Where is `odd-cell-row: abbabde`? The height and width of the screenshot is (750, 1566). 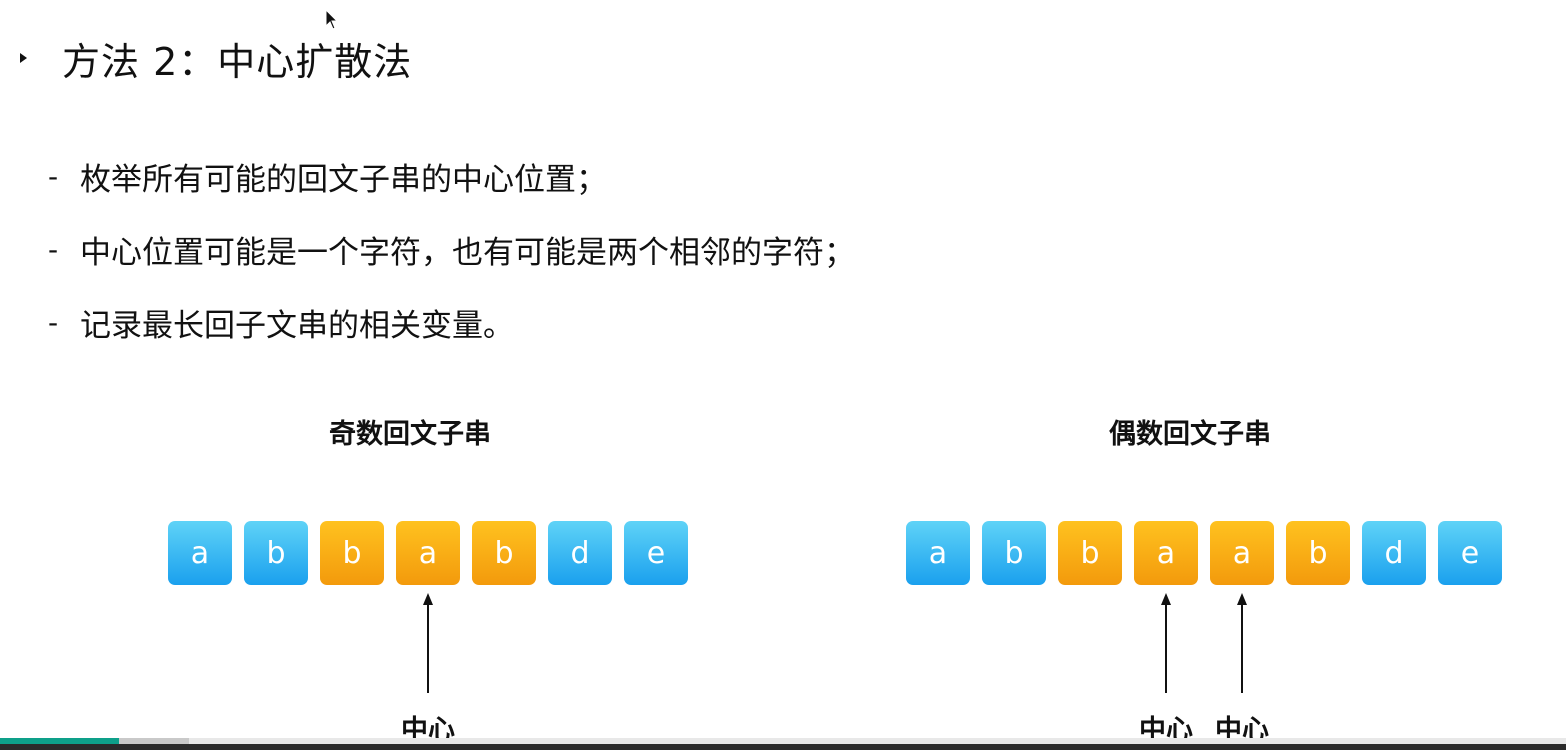
odd-cell-row: abbabde is located at coordinates (428, 553).